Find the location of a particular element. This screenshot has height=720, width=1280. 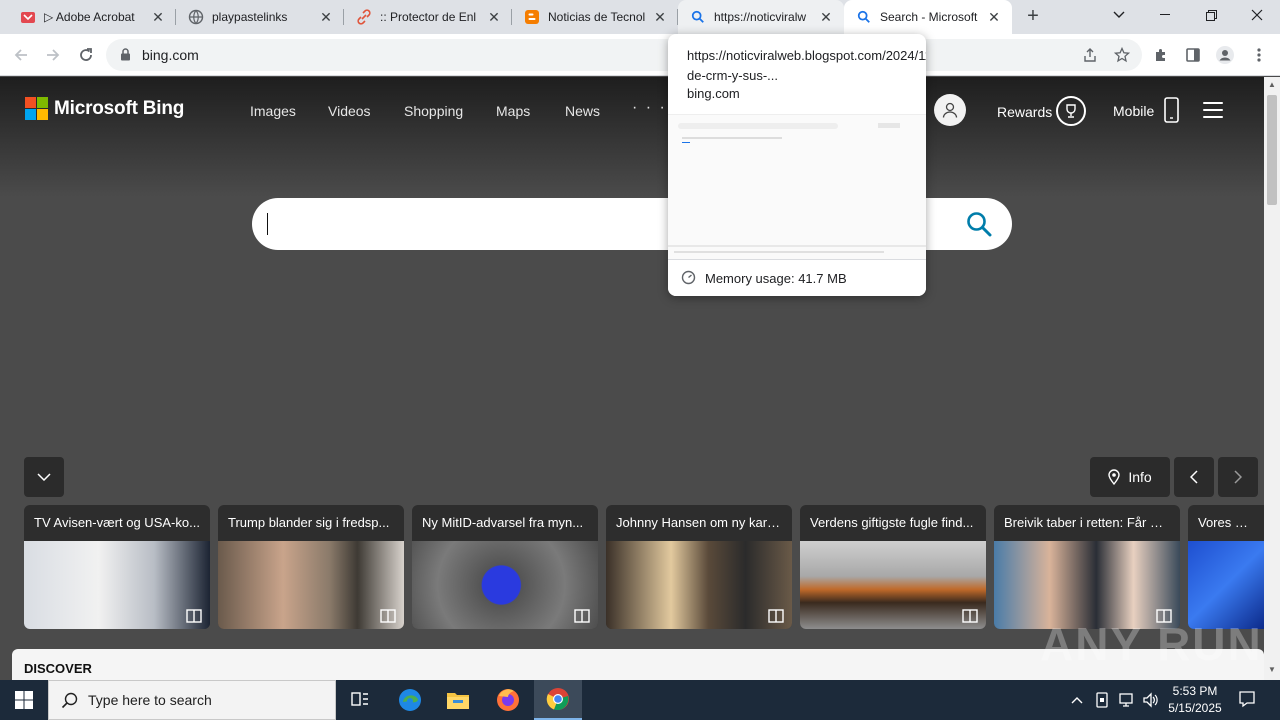

previous-button is located at coordinates (1194, 477).